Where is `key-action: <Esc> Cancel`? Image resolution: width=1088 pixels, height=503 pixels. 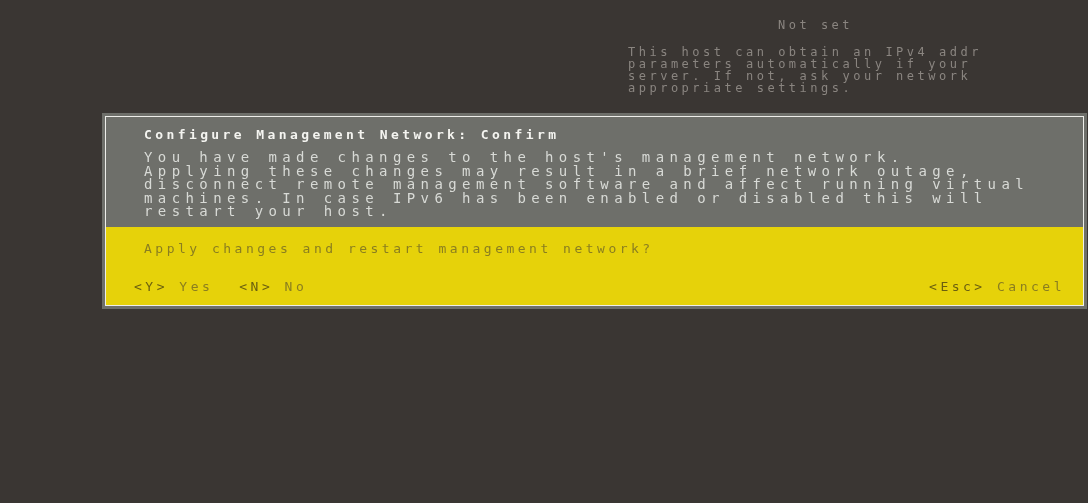 key-action: <Esc> Cancel is located at coordinates (997, 286).